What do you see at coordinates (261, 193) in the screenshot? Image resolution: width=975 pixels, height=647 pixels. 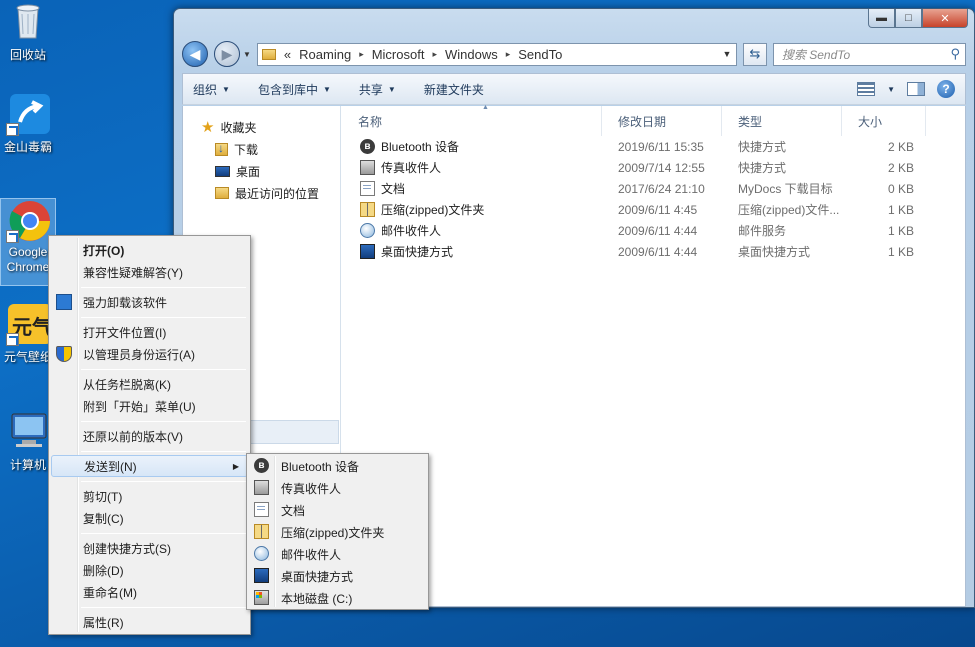 I see `nav-recent-places: 最近访问的位置` at bounding box center [261, 193].